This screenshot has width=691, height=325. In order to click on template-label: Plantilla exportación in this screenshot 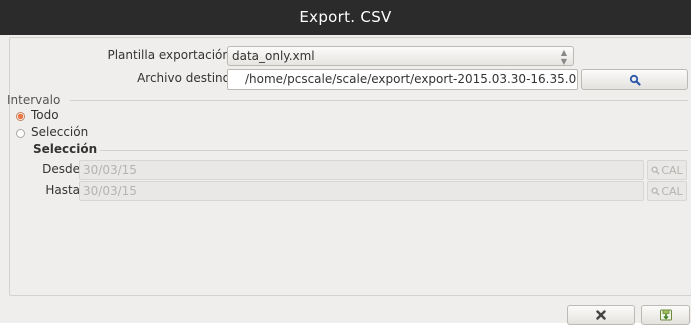, I will do `click(168, 55)`.